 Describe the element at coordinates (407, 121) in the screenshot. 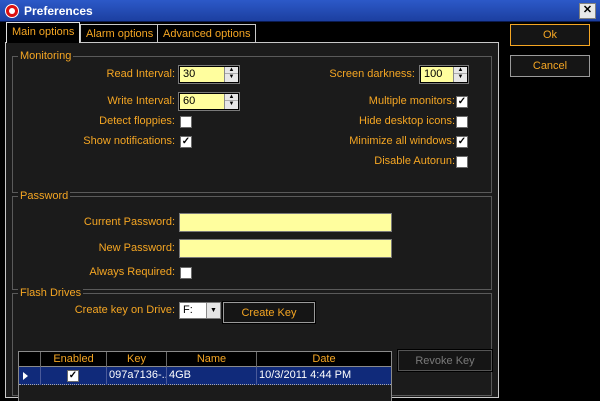

I see `hide-desktop-icons-label: Hide desktop icons:` at that location.